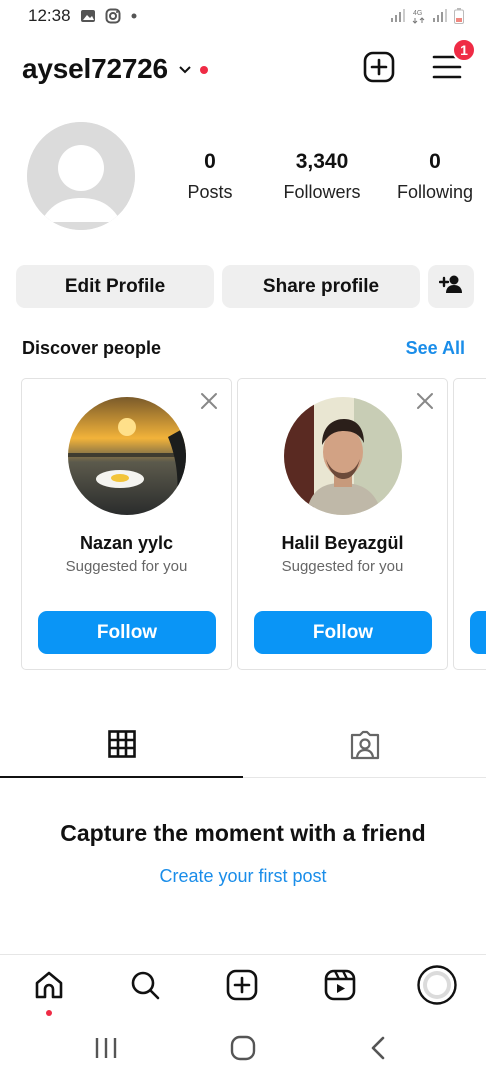 This screenshot has width=486, height=1080. What do you see at coordinates (134, 16) in the screenshot?
I see `dot-icon` at bounding box center [134, 16].